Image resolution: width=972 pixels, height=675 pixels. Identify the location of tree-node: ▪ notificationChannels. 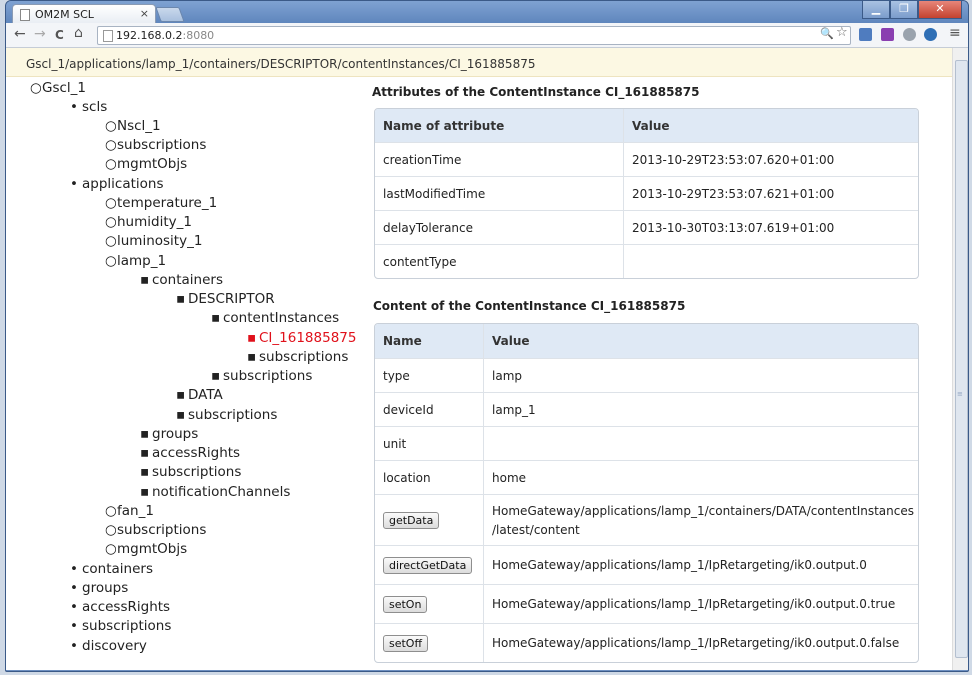
(215, 492).